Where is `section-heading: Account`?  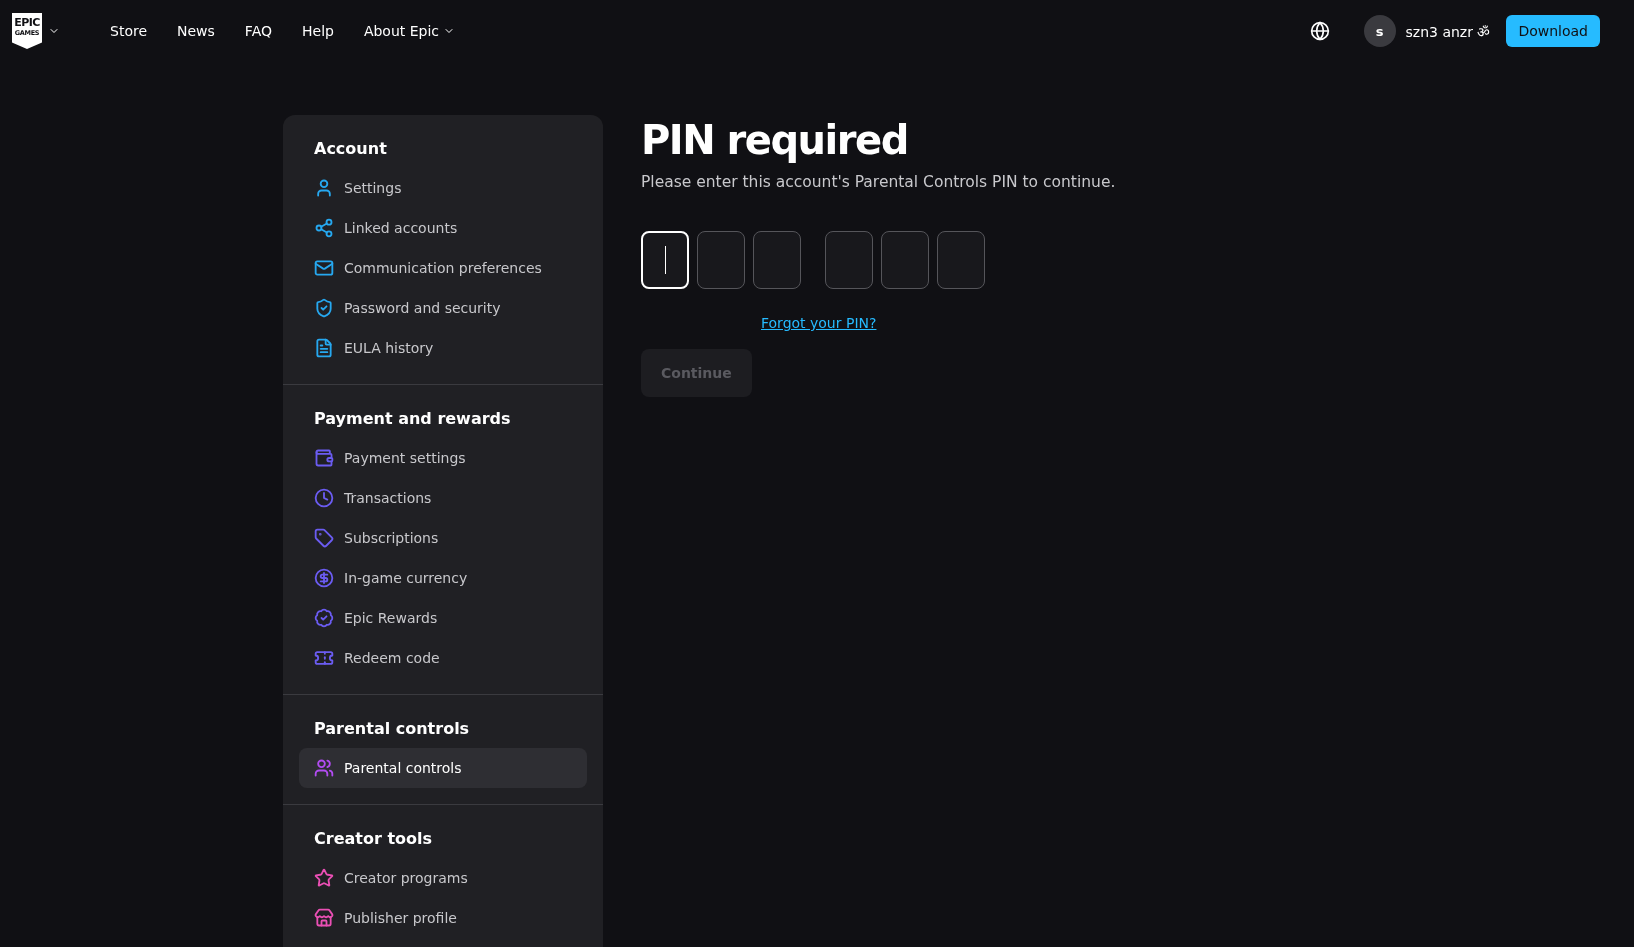
section-heading: Account is located at coordinates (350, 149).